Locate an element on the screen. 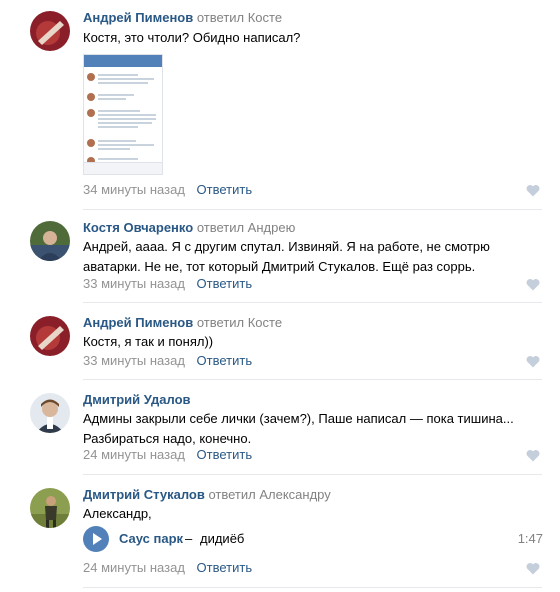  author-name: Костя Овчаренко is located at coordinates (138, 227).